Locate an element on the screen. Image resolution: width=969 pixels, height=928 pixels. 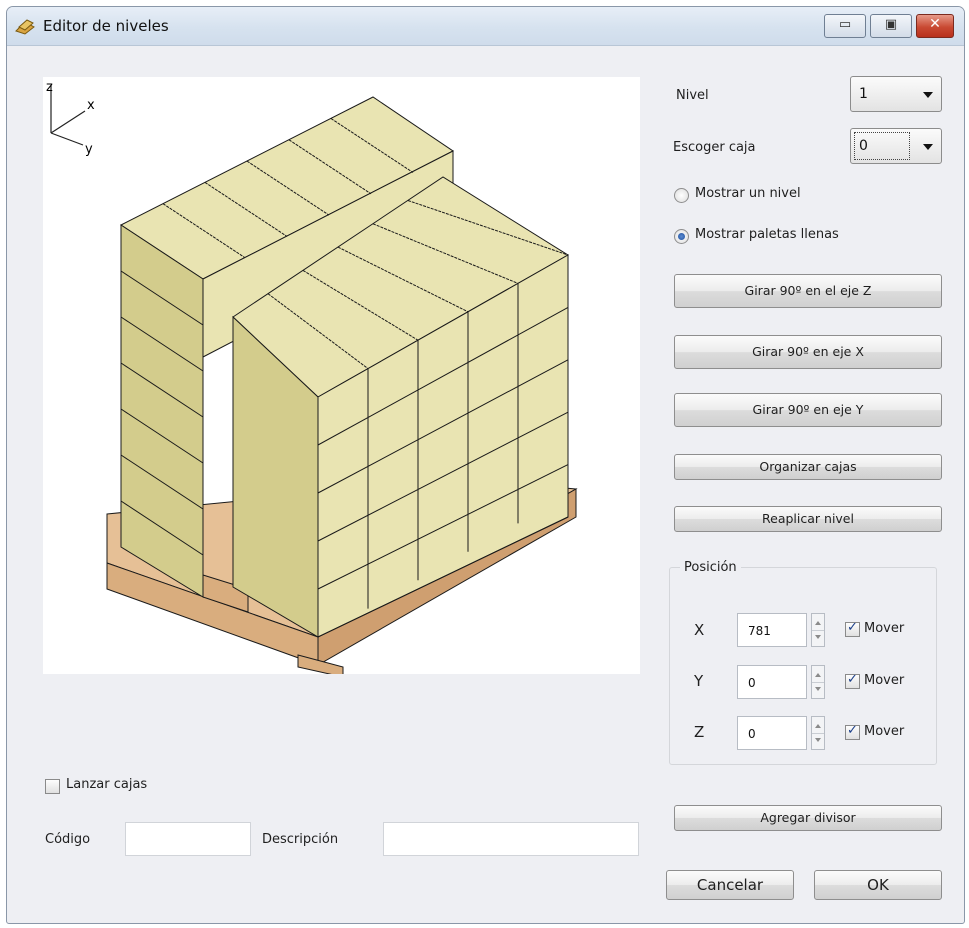
position-x-mover-label: Mover is located at coordinates (884, 628).